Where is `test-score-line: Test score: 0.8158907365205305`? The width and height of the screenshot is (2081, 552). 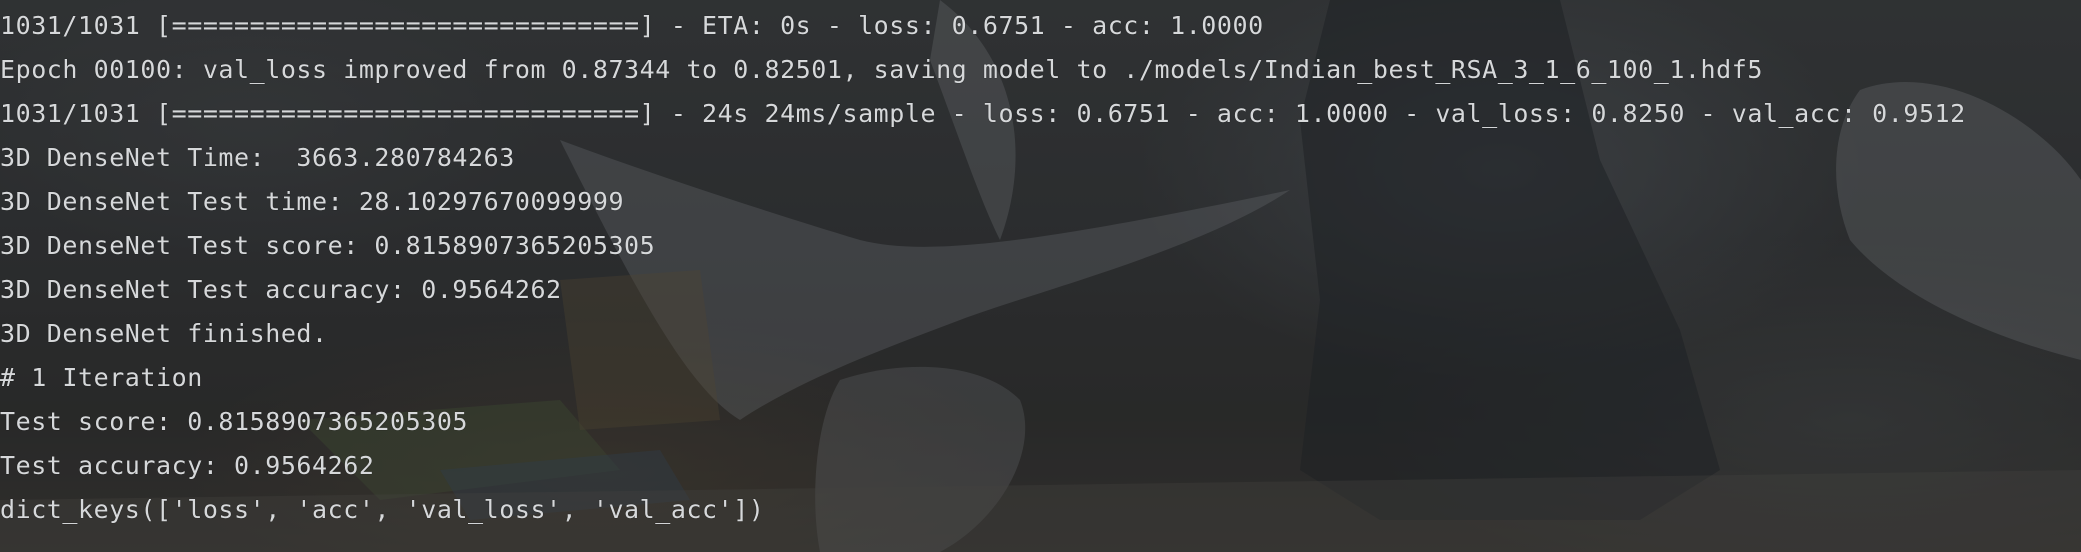 test-score-line: Test score: 0.8158907365205305 is located at coordinates (234, 421).